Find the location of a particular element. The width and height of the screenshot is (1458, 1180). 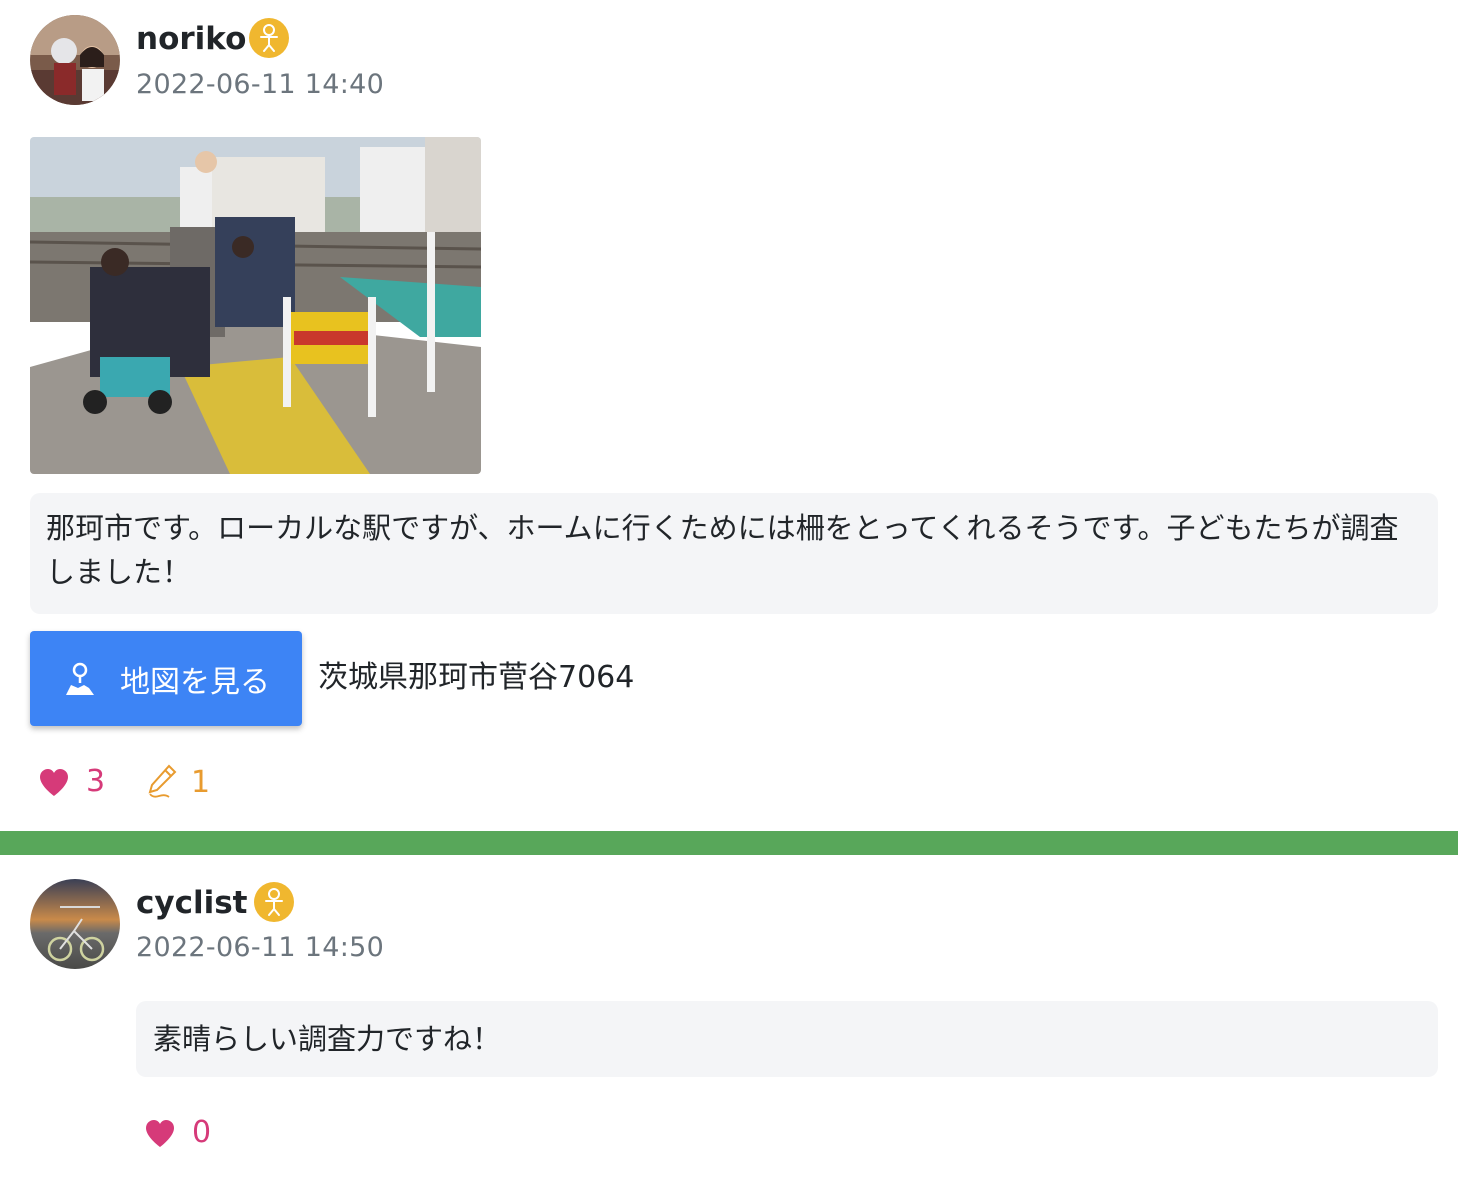

post-like-count: 3 is located at coordinates (96, 781).